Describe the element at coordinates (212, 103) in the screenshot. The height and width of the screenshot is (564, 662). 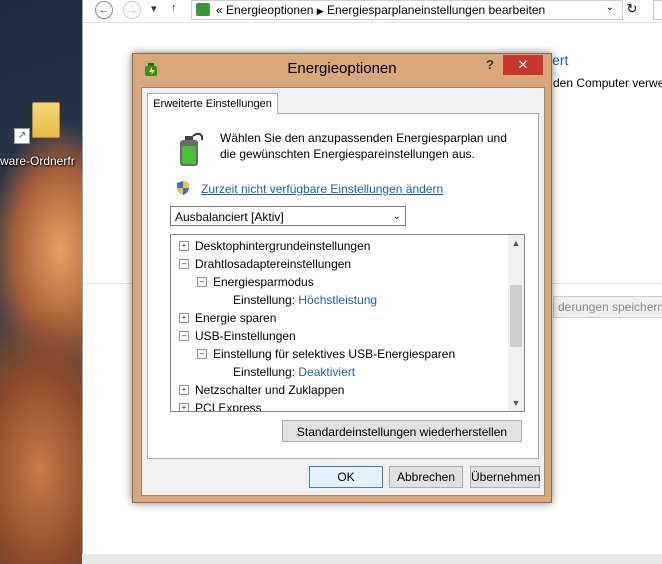
I see `tab-advanced-settings: Erweiterte Einstellungen` at that location.